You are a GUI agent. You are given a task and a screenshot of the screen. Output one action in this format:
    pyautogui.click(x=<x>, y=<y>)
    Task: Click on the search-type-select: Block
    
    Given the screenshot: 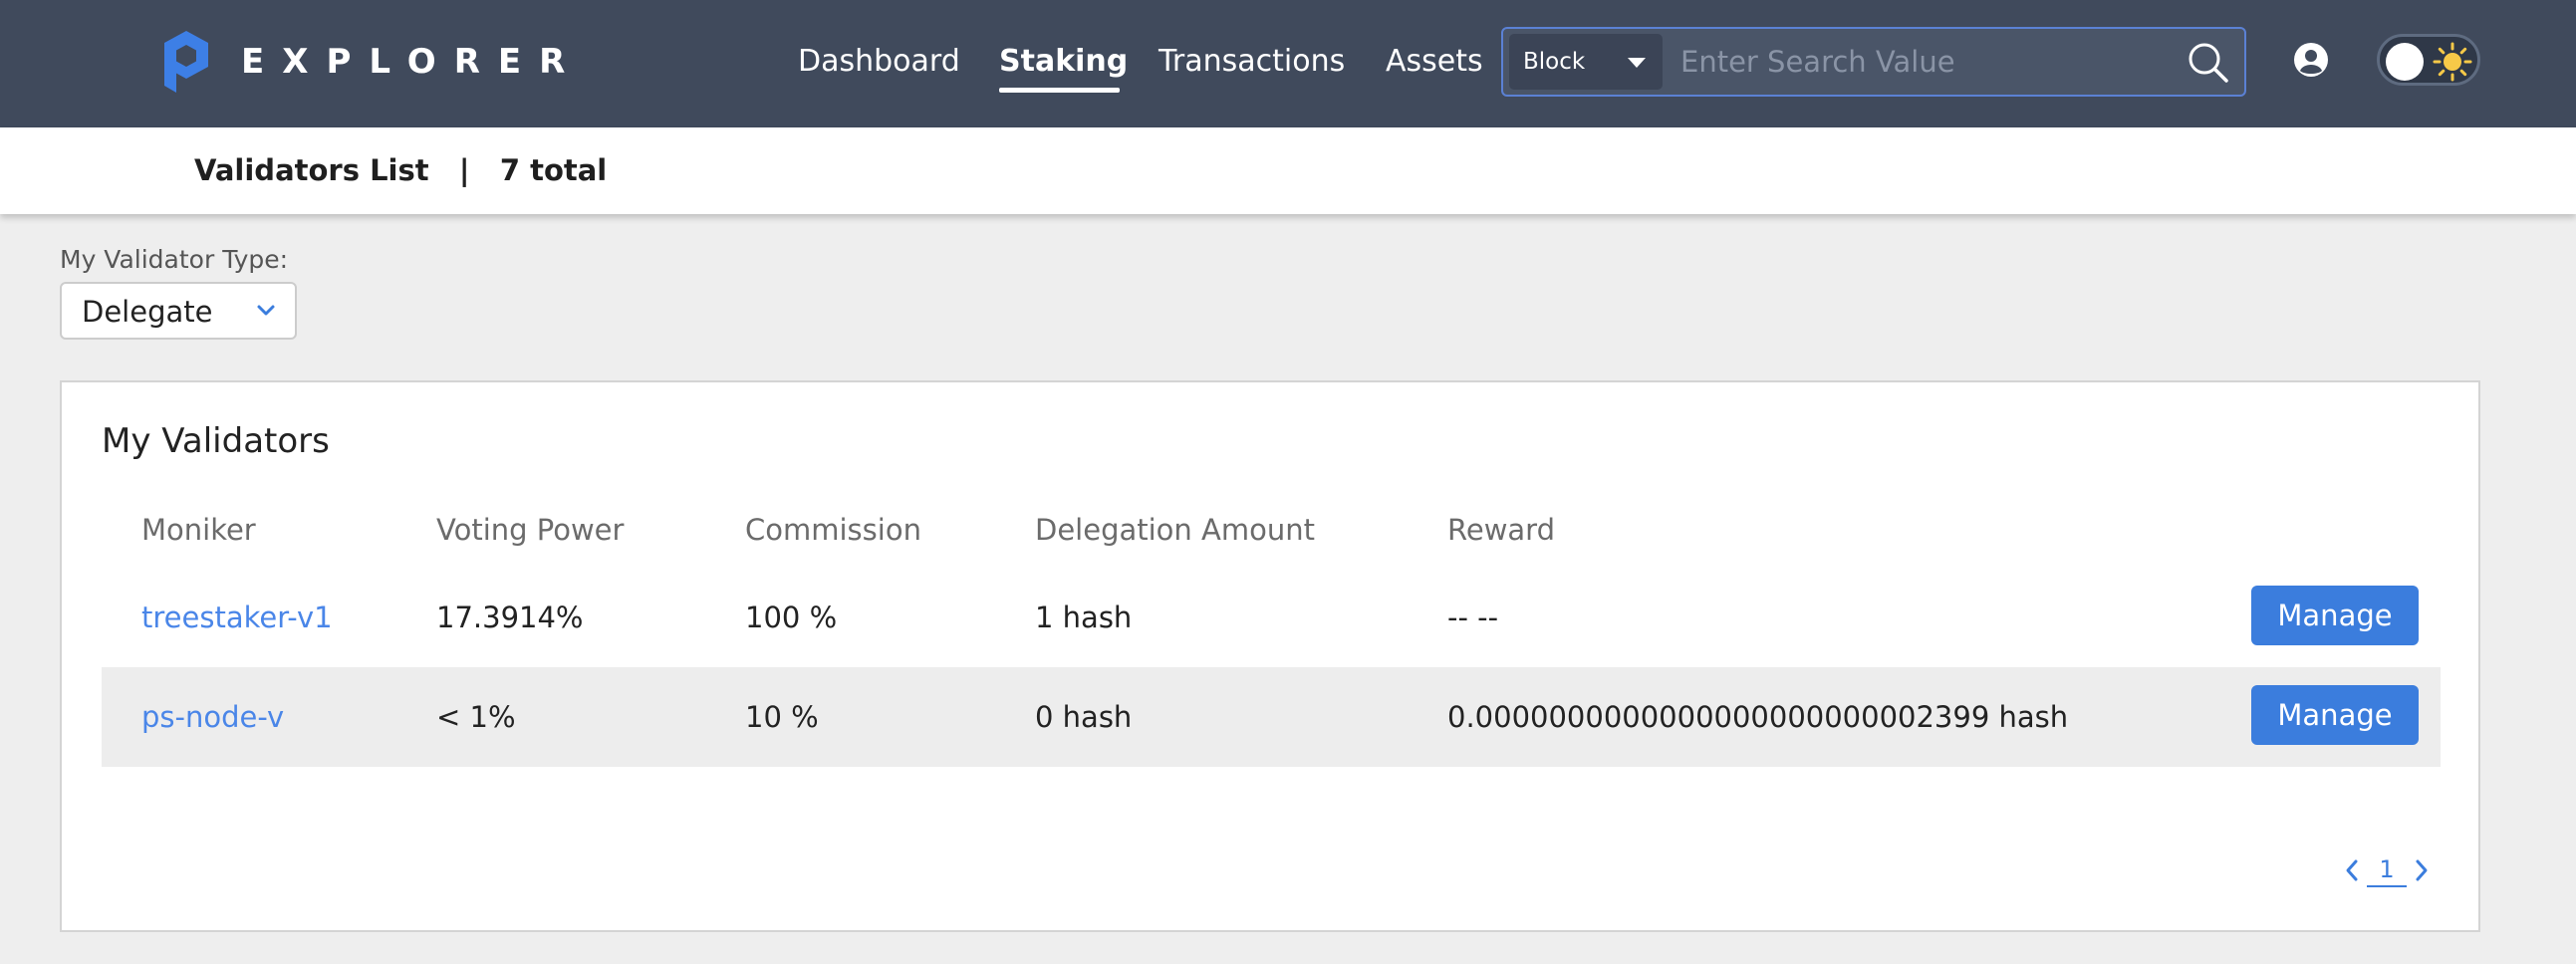 What is the action you would take?
    pyautogui.click(x=1586, y=62)
    